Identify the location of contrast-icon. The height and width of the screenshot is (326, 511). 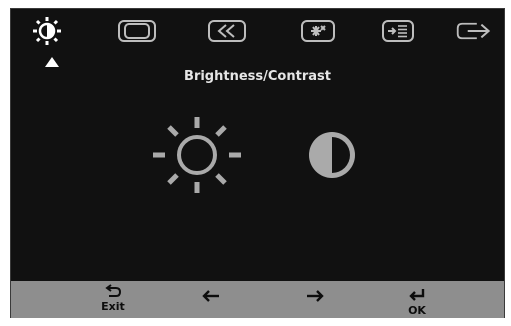
(332, 155).